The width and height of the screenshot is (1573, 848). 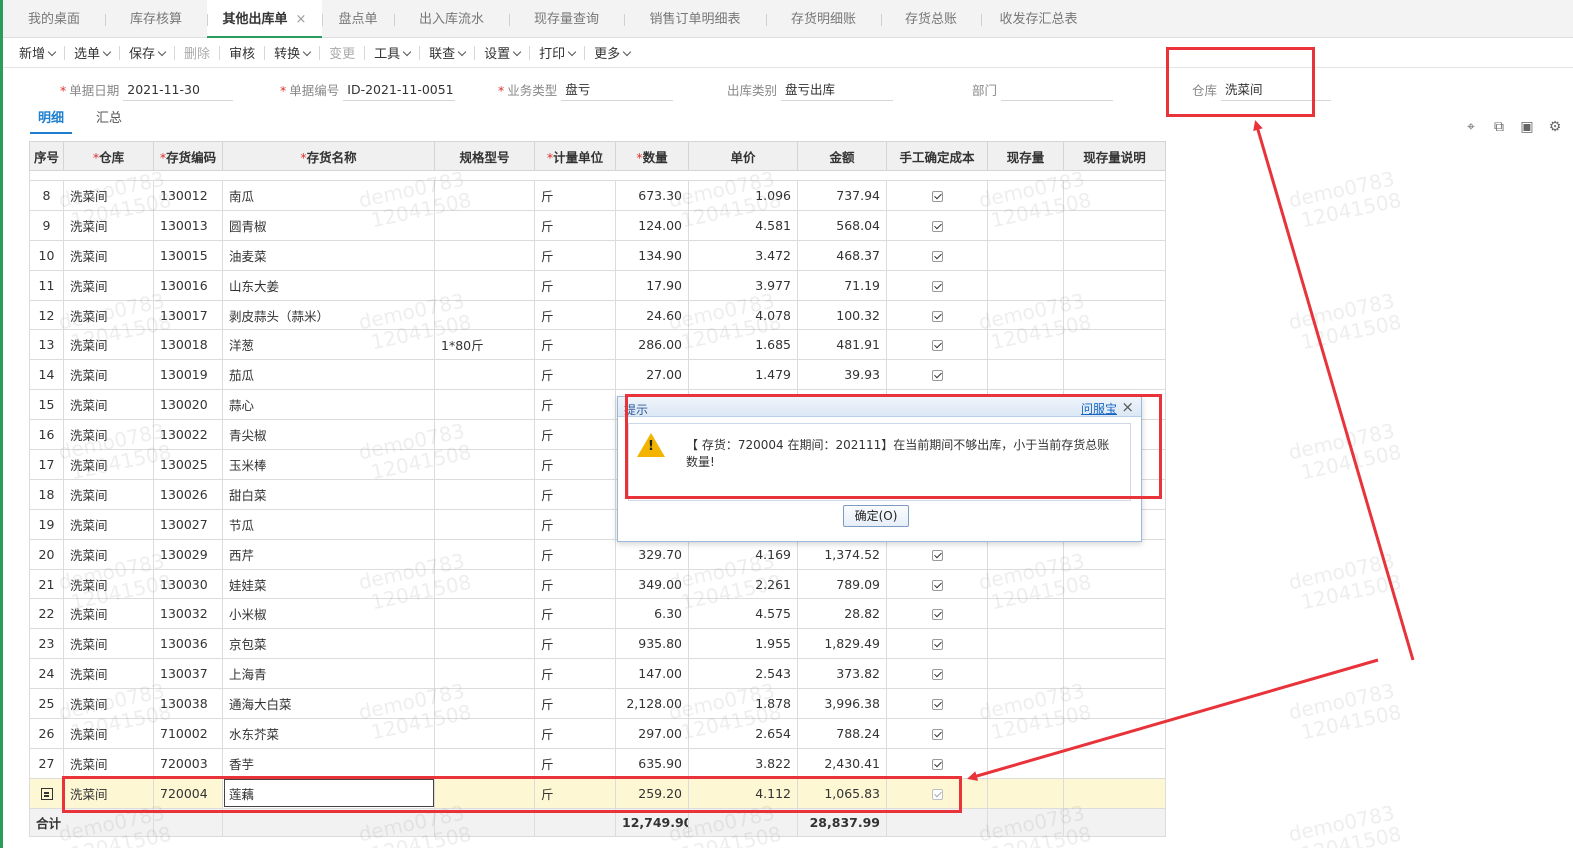 What do you see at coordinates (46, 464) in the screenshot?
I see `cell-no: 17` at bounding box center [46, 464].